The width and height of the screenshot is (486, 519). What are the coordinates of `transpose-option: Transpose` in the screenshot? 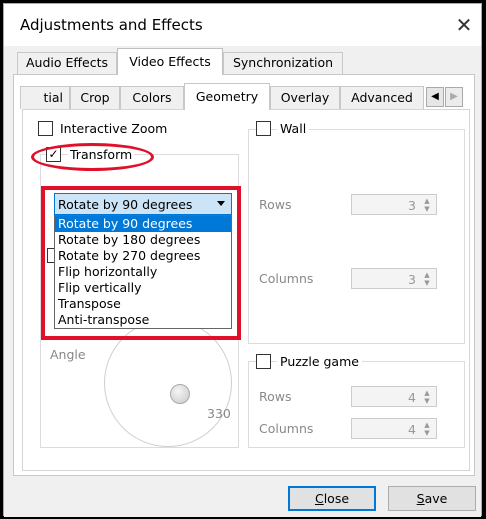 It's located at (143, 304).